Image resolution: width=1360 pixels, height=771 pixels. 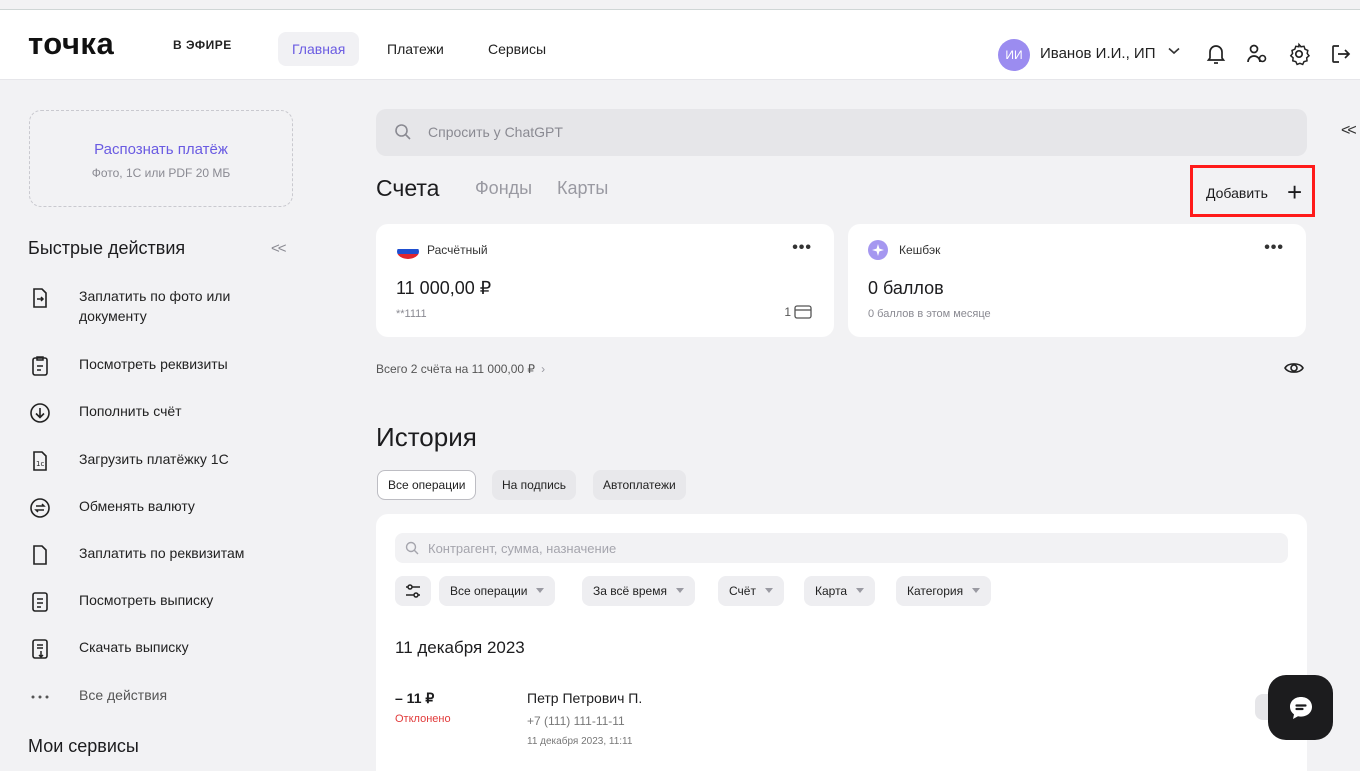 What do you see at coordinates (841, 132) in the screenshot?
I see `chatgpt-search-input: Спросить у ChatGPT` at bounding box center [841, 132].